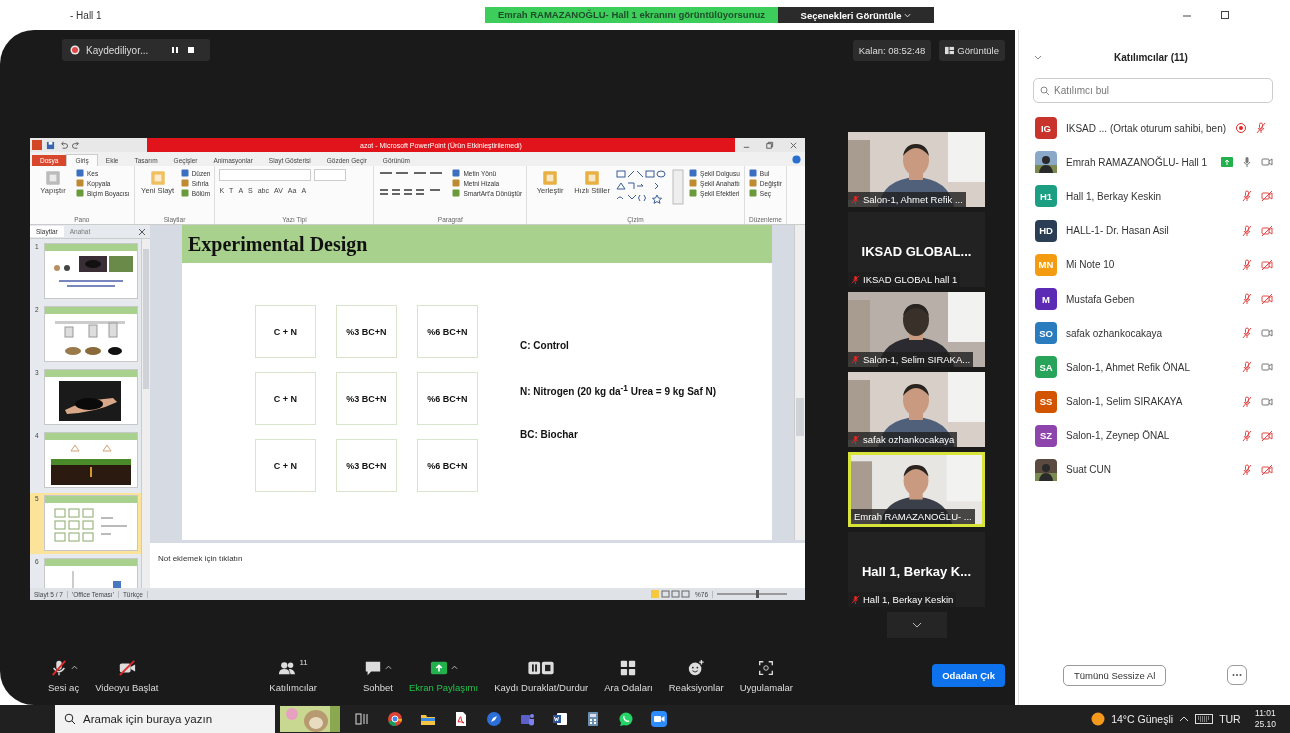  What do you see at coordinates (165, 719) in the screenshot?
I see `search-field: Aramak için buraya yazın` at bounding box center [165, 719].